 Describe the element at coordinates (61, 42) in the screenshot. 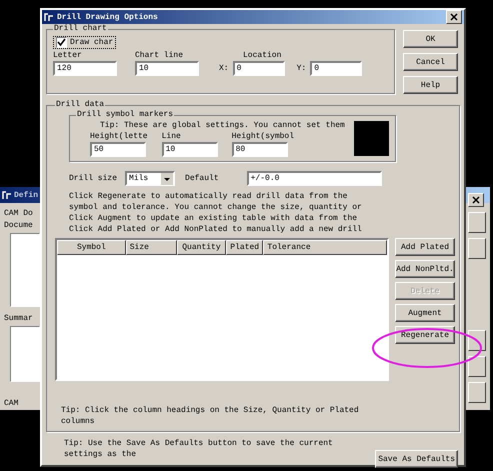

I see `checkbox` at that location.